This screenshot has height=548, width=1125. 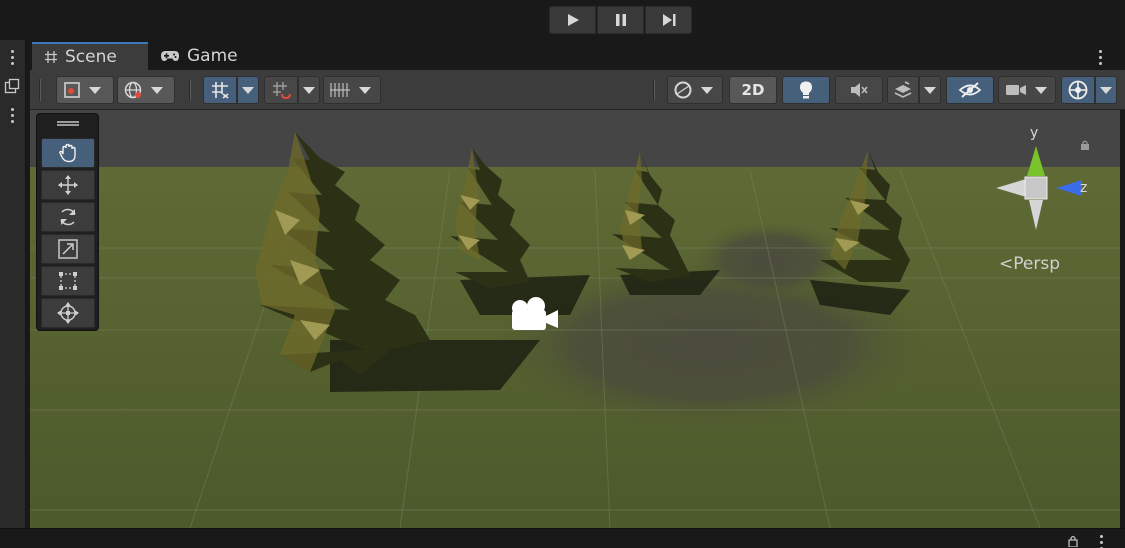 What do you see at coordinates (1006, 264) in the screenshot?
I see `chevron-left-icon: <` at bounding box center [1006, 264].